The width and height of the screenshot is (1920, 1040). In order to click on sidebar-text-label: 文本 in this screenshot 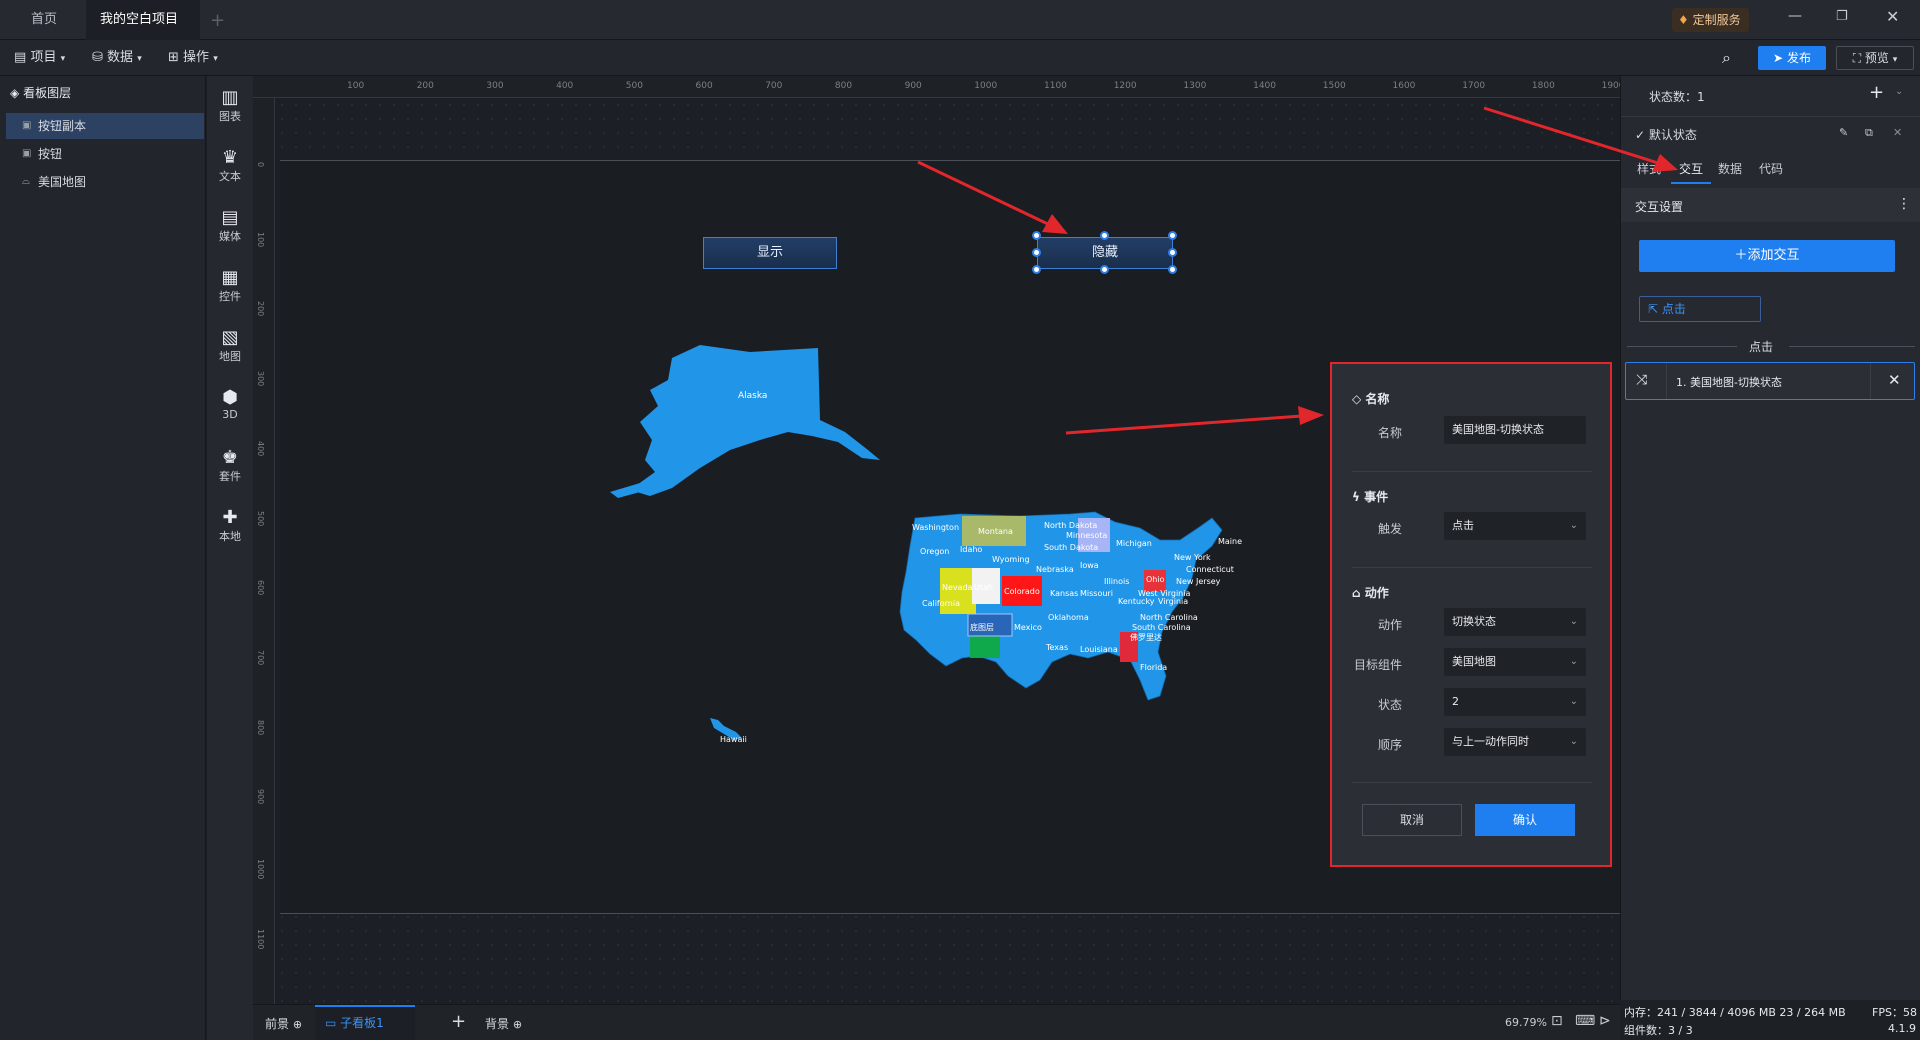, I will do `click(230, 176)`.